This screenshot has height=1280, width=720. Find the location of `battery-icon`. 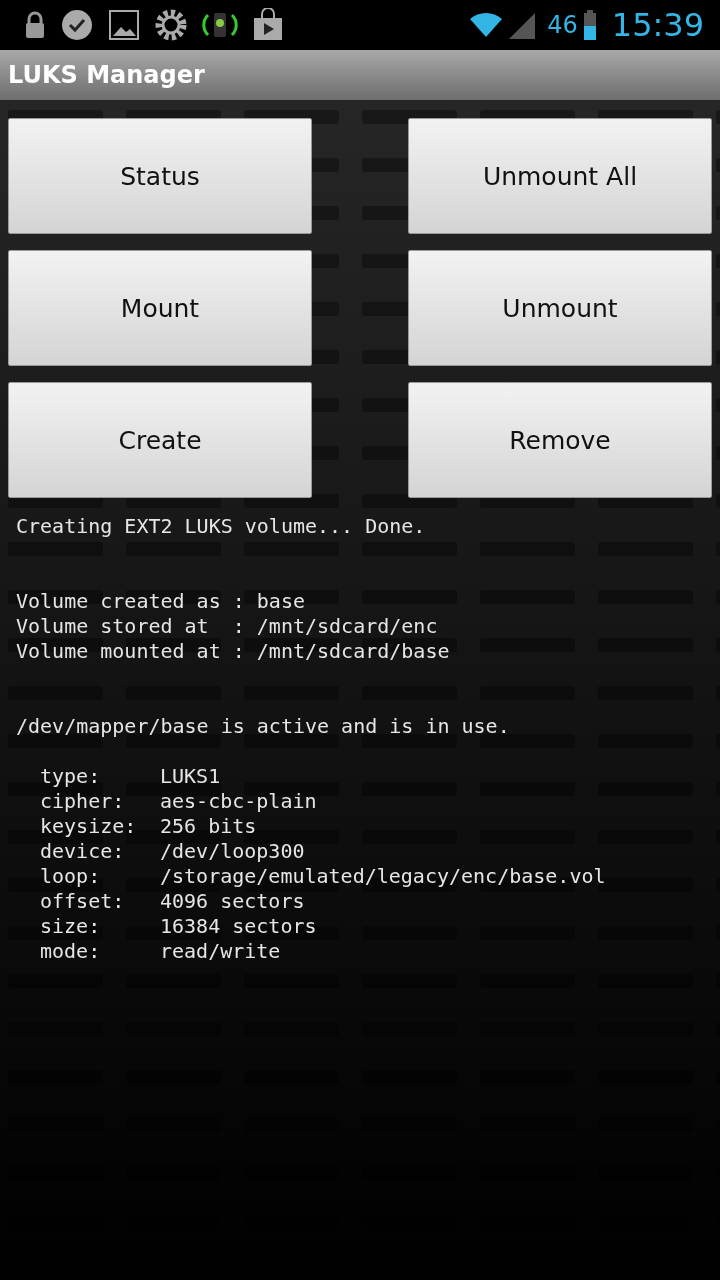

battery-icon is located at coordinates (589, 25).